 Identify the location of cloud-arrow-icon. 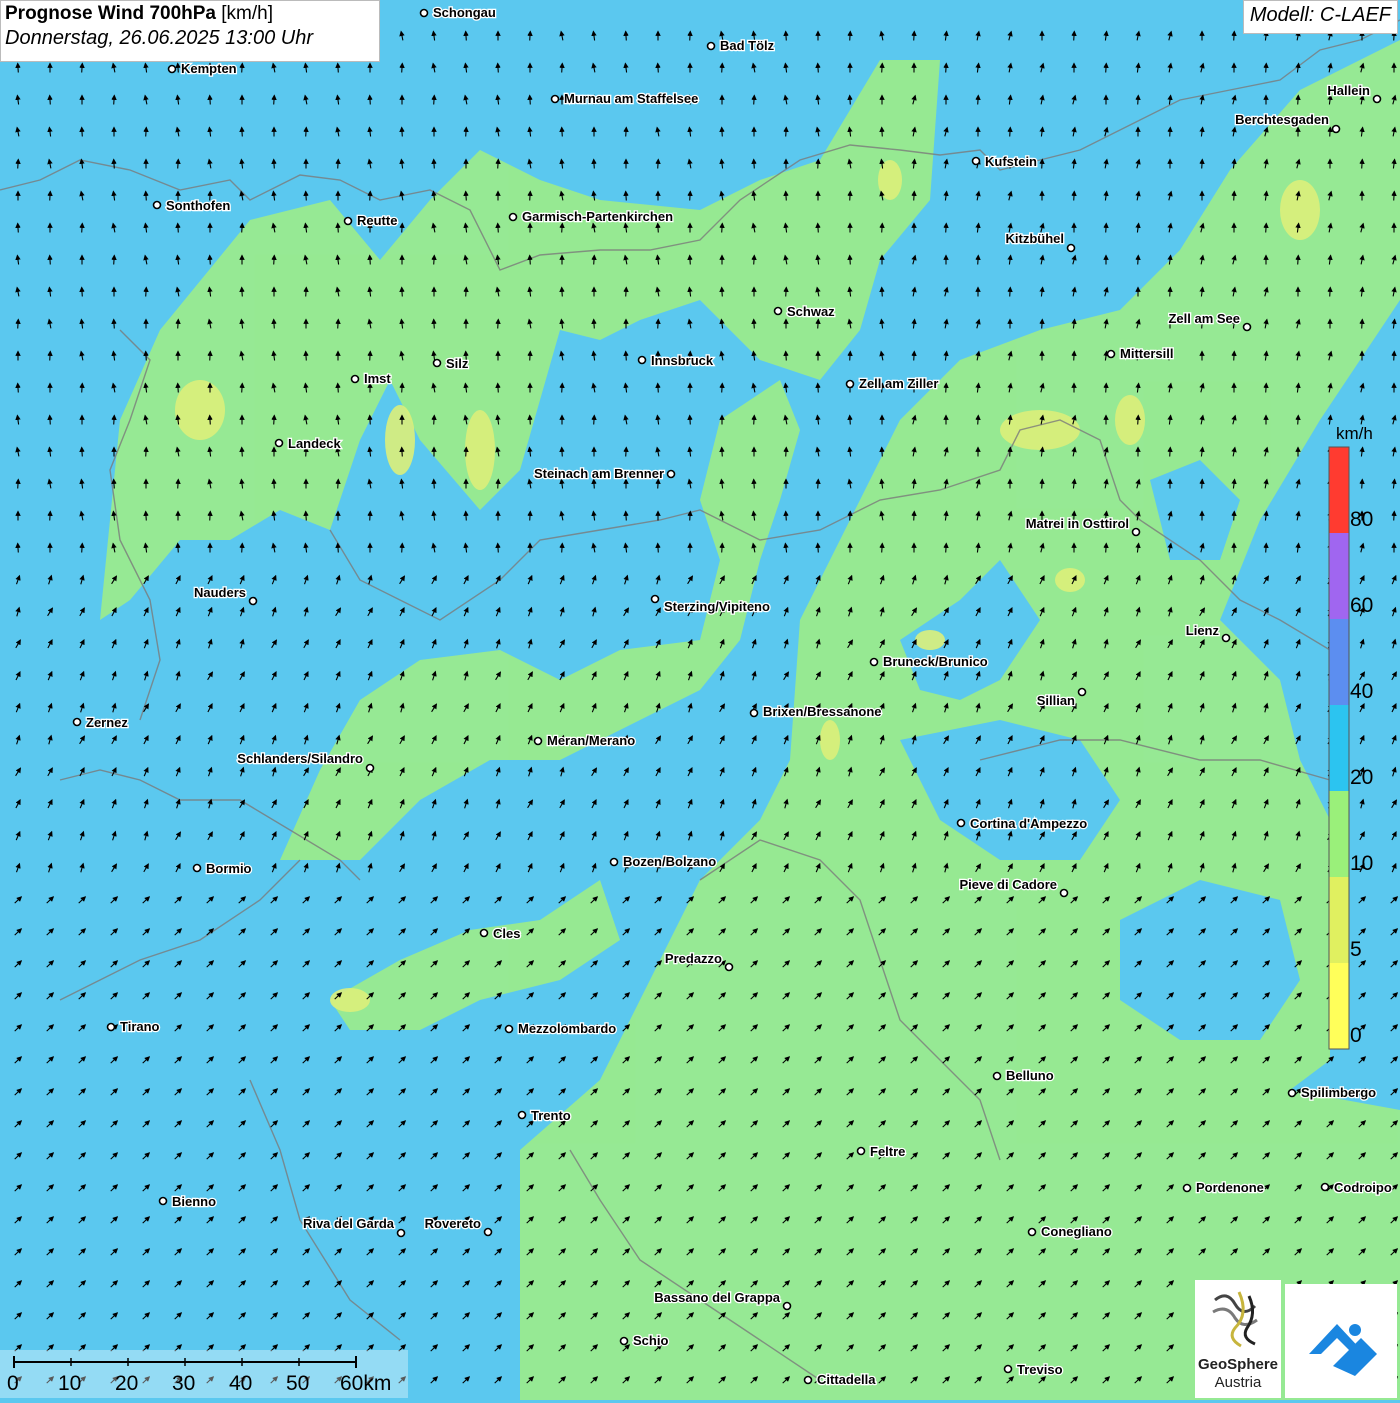
(1343, 1350).